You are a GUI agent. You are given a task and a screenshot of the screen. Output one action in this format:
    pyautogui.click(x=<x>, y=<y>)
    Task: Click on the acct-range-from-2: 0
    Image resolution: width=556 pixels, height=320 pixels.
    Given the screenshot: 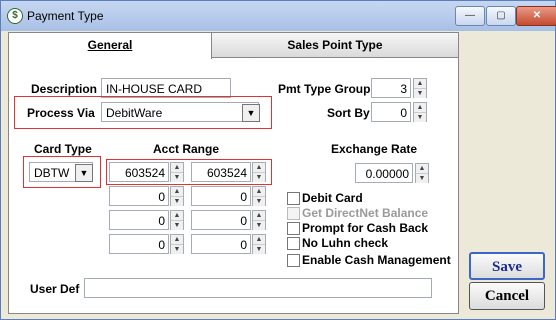 What is the action you would take?
    pyautogui.click(x=139, y=196)
    